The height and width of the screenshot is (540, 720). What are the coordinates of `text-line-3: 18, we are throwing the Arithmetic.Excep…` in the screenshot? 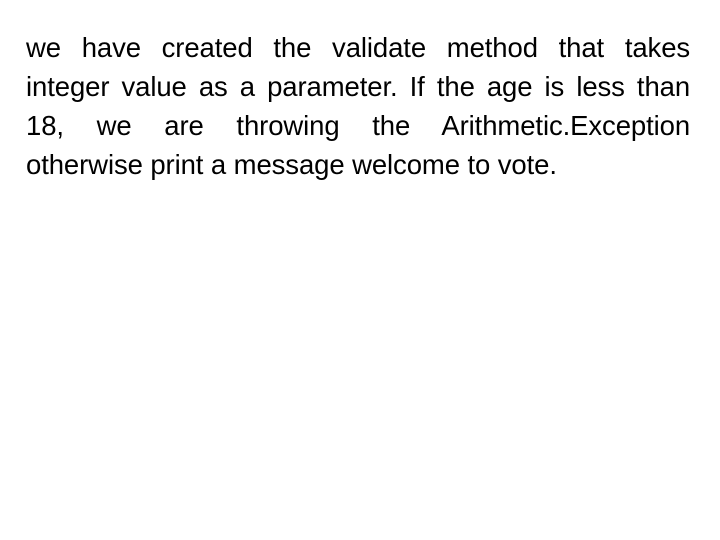 It's located at (358, 125).